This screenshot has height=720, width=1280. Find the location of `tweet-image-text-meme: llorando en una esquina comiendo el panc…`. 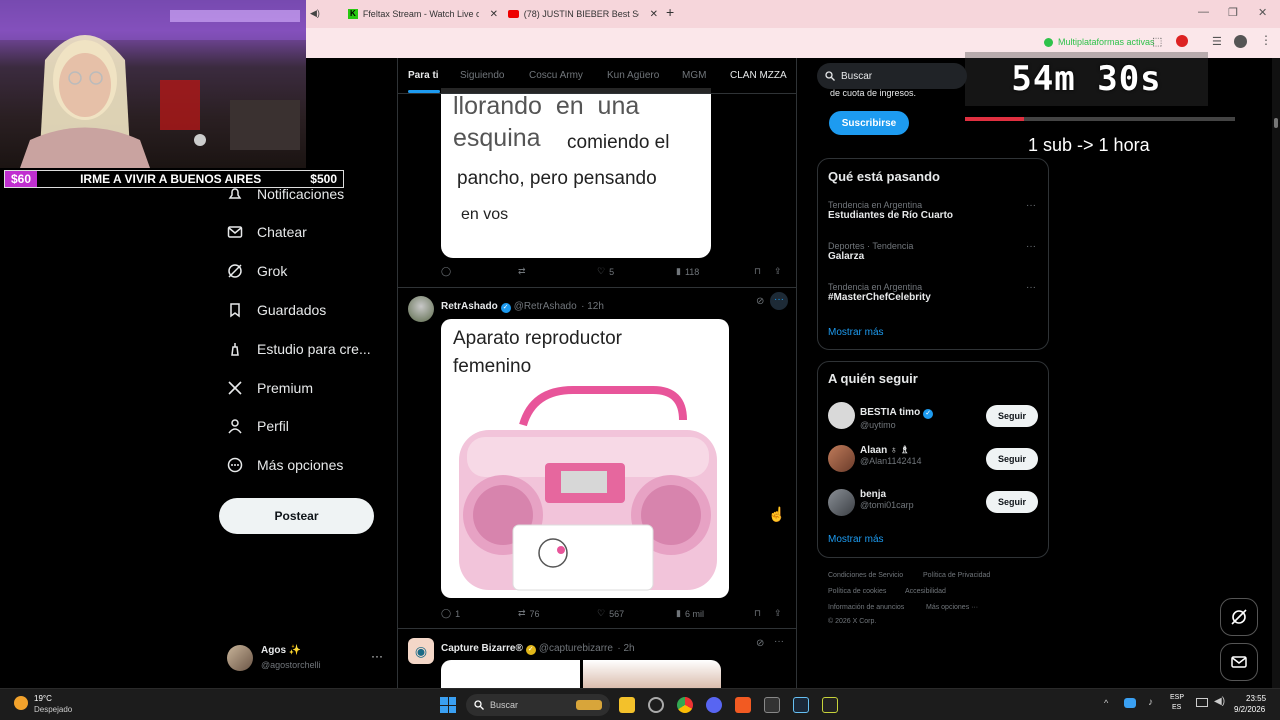

tweet-image-text-meme: llorando en una esquina comiendo el panc… is located at coordinates (576, 173).